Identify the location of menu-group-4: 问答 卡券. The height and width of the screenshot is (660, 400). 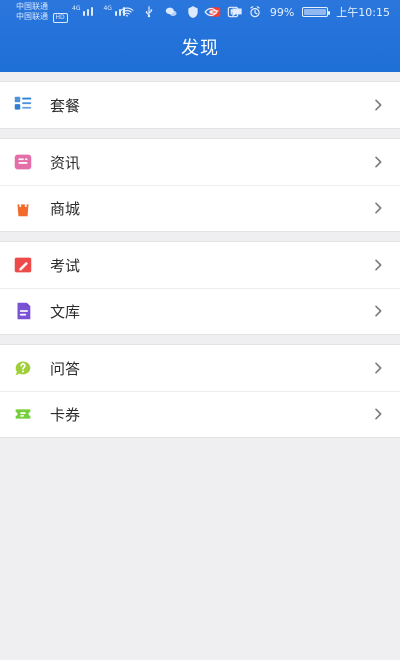
(200, 391).